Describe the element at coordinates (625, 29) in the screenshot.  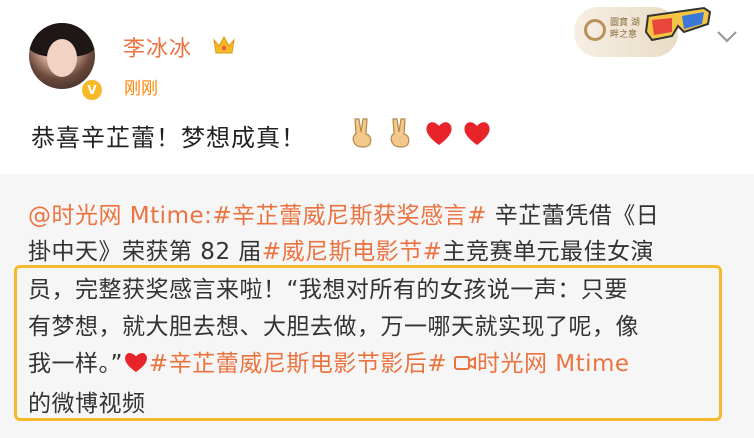
I see `brand-badge-text: 圖寶 湖畔之意` at that location.